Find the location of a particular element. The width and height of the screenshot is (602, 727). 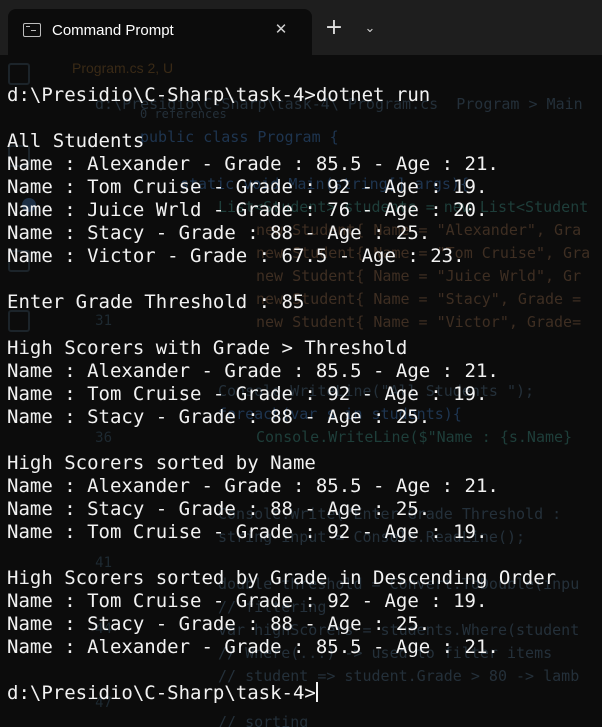

tab-strip: Command Prompt ✕ + ⌄ is located at coordinates (301, 27).